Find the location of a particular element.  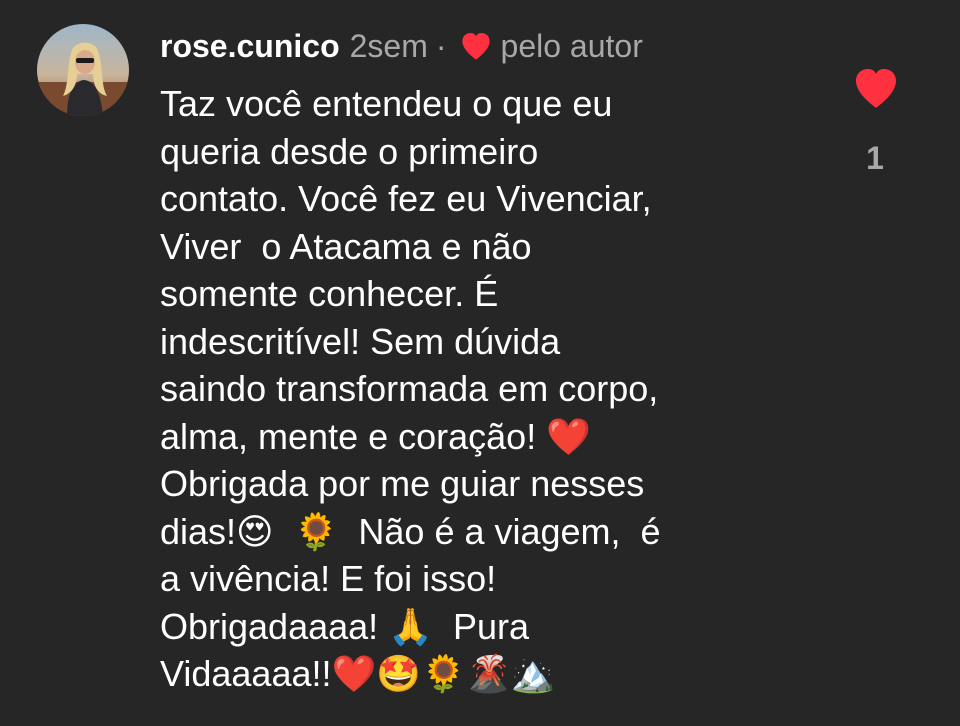

avatar-image is located at coordinates (83, 70).